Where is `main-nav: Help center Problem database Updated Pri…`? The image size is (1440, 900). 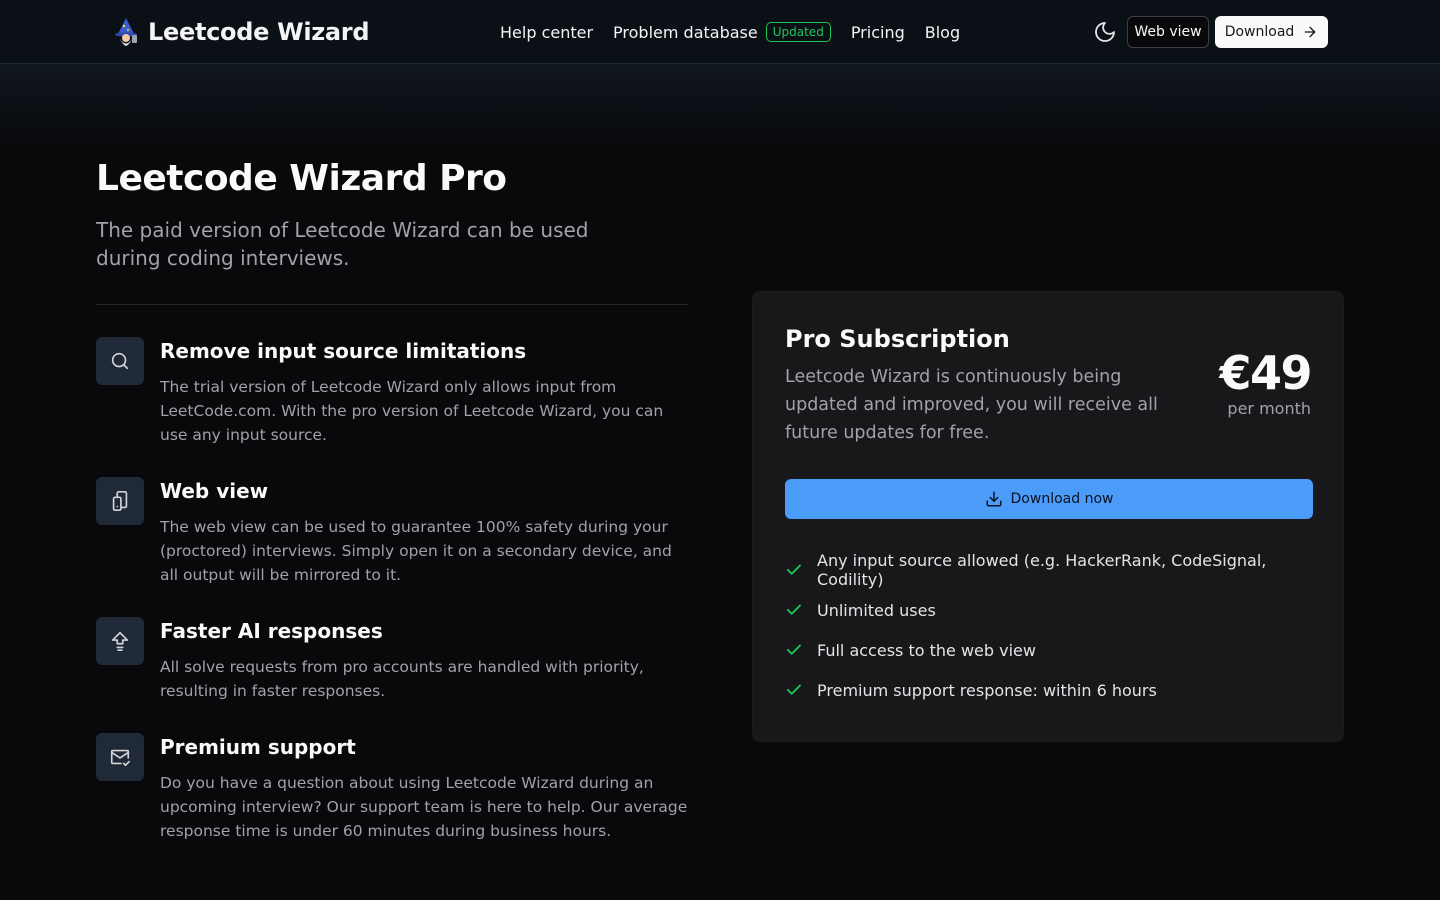 main-nav: Help center Problem database Updated Pri… is located at coordinates (740, 32).